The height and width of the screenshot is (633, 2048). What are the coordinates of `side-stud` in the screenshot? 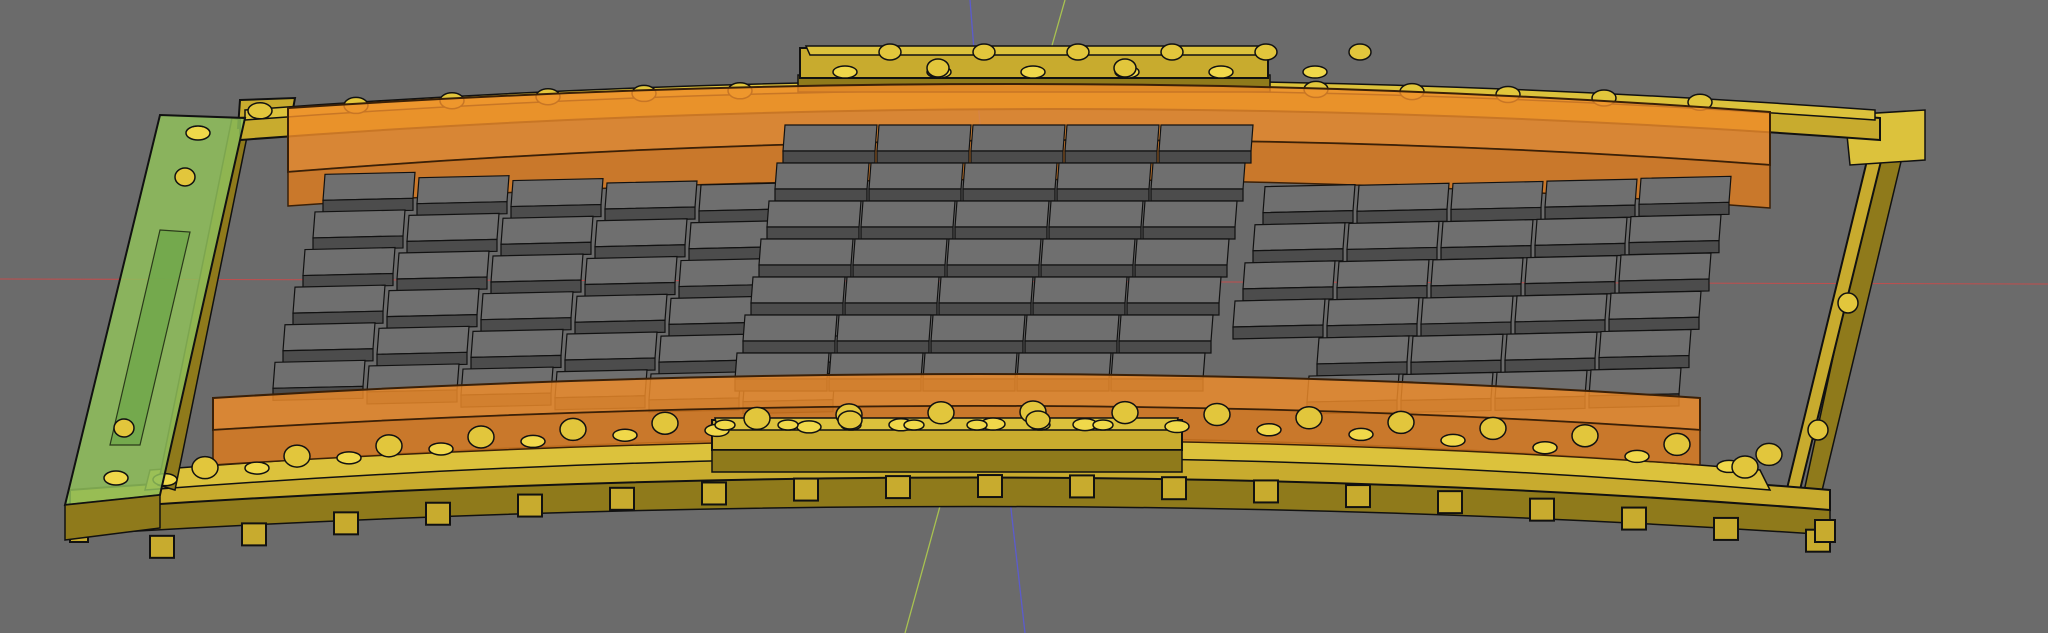 It's located at (1848, 303).